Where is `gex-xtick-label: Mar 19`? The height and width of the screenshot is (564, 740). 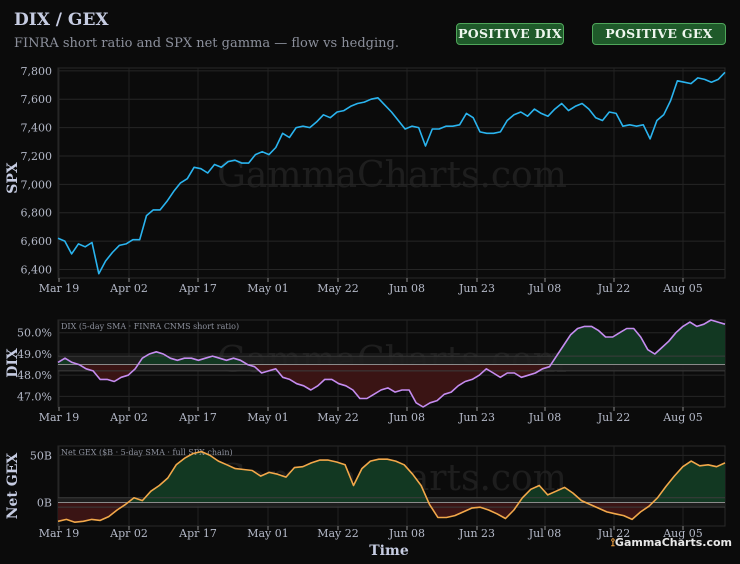
gex-xtick-label: Mar 19 is located at coordinates (59, 533).